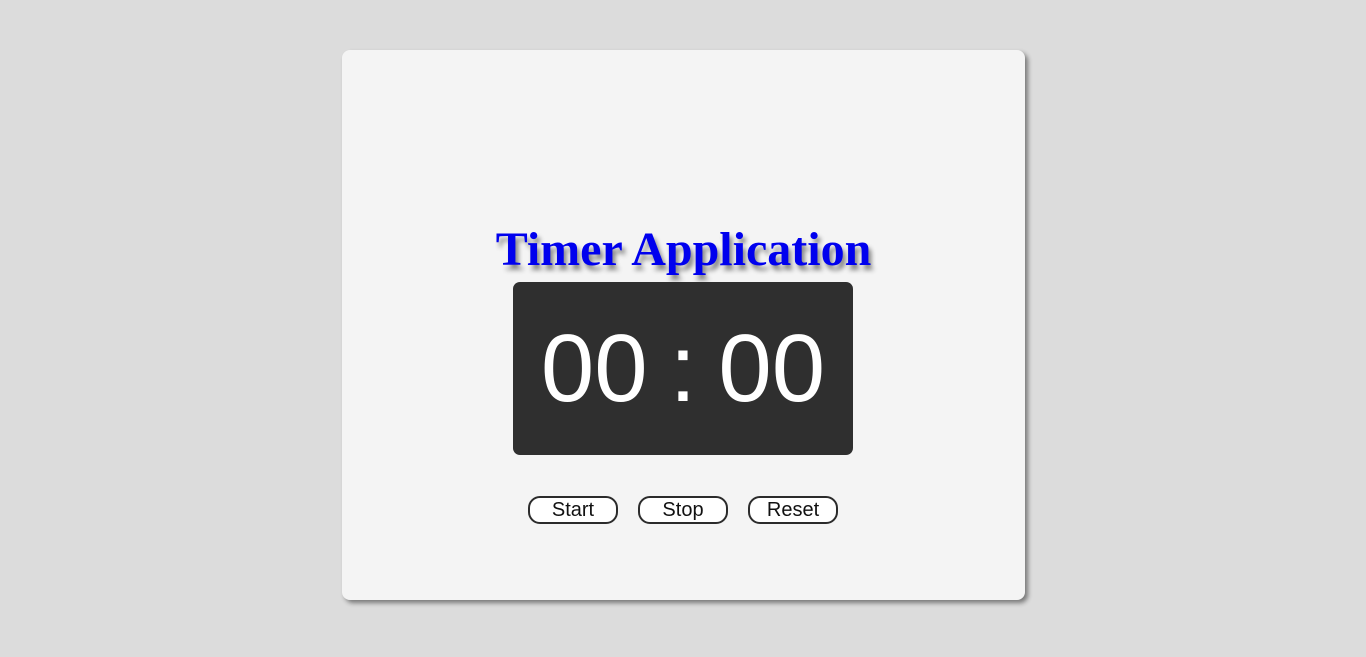 The image size is (1366, 657). I want to click on stop-button: Stop, so click(683, 510).